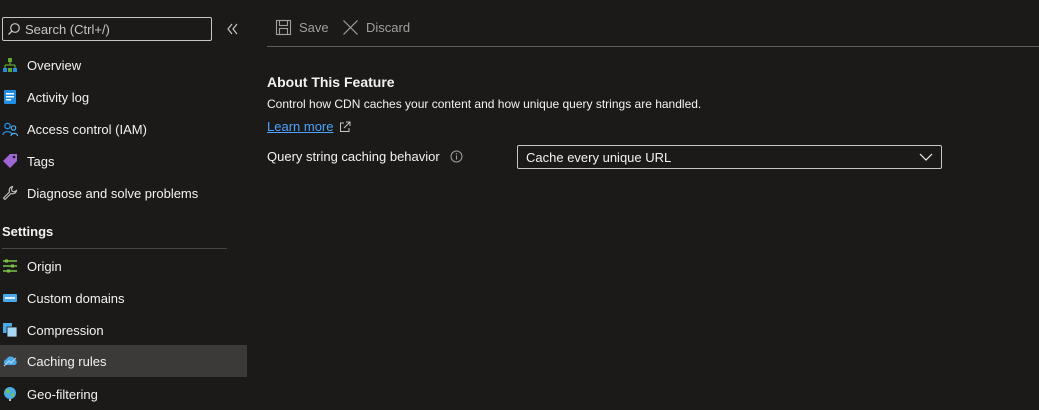  Describe the element at coordinates (283, 27) in the screenshot. I see `save-icon` at that location.